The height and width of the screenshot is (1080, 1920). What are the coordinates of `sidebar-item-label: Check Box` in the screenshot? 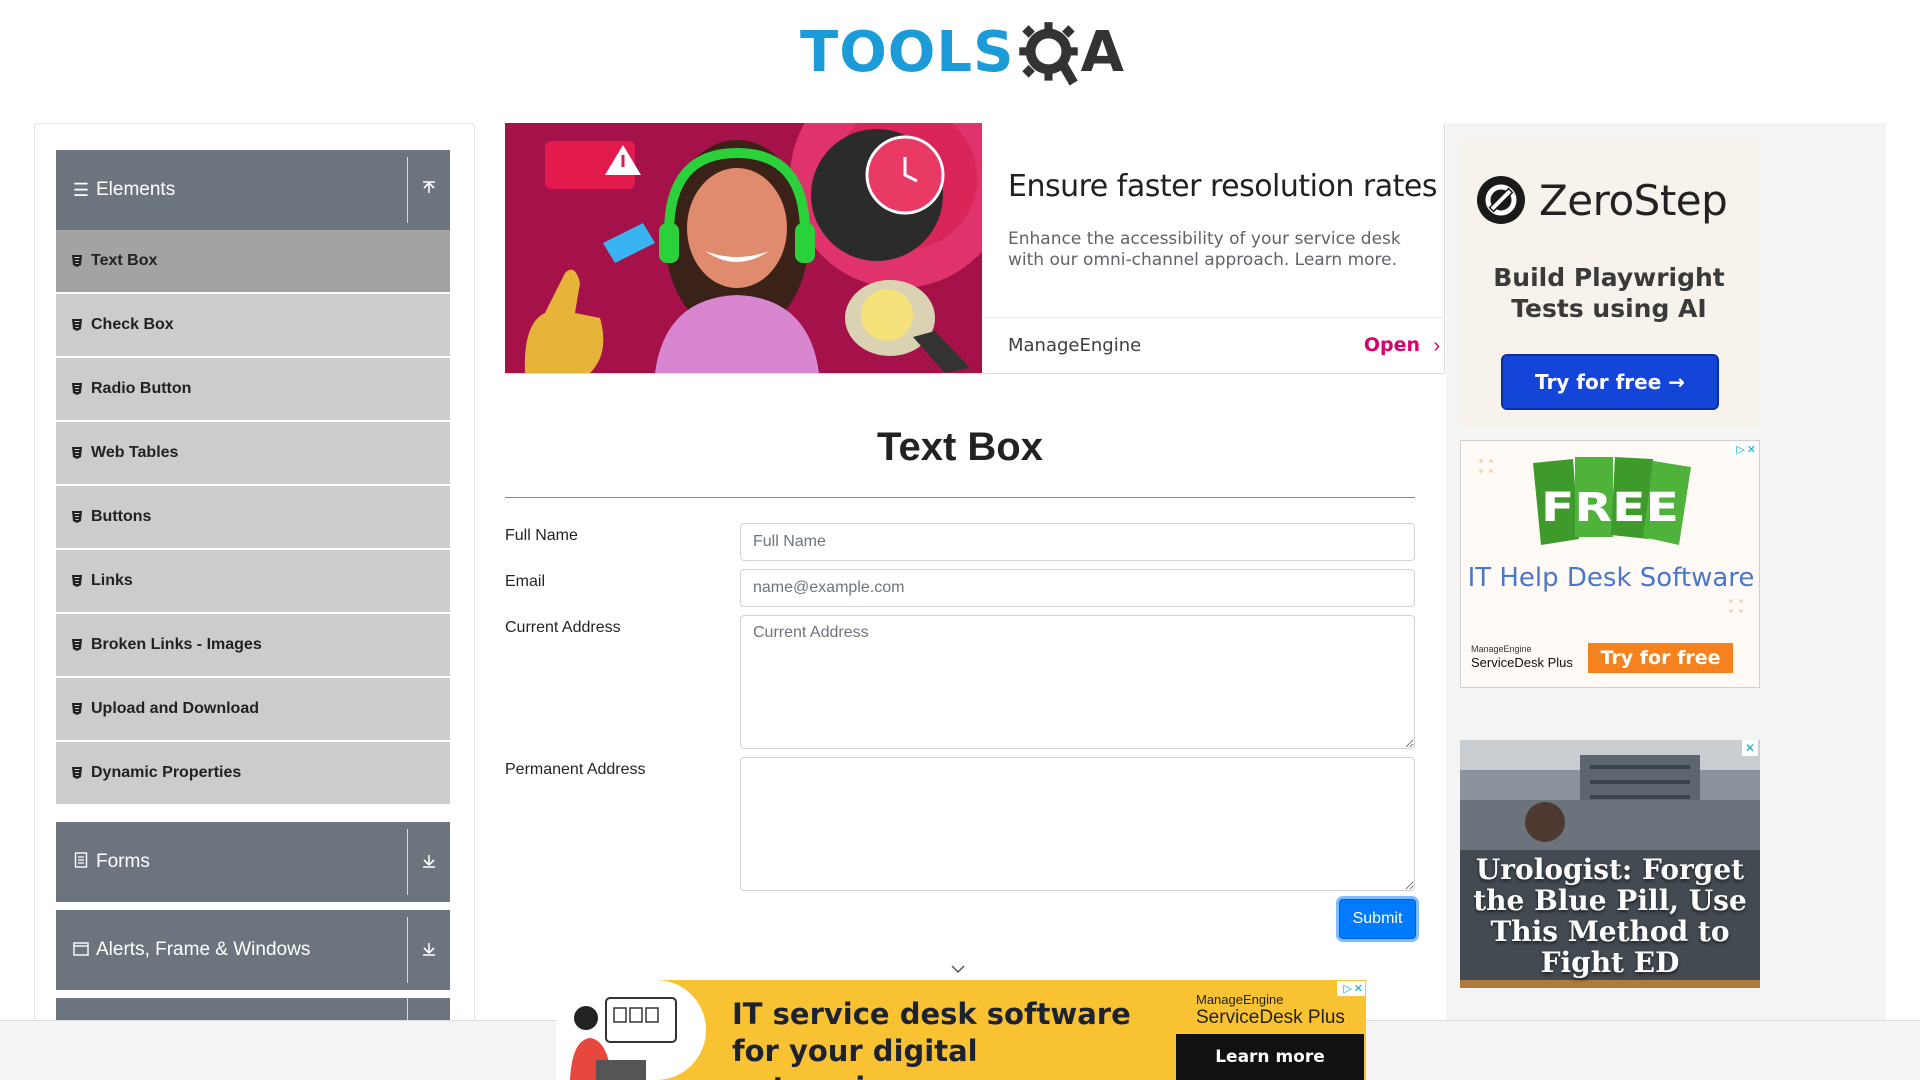 It's located at (132, 324).